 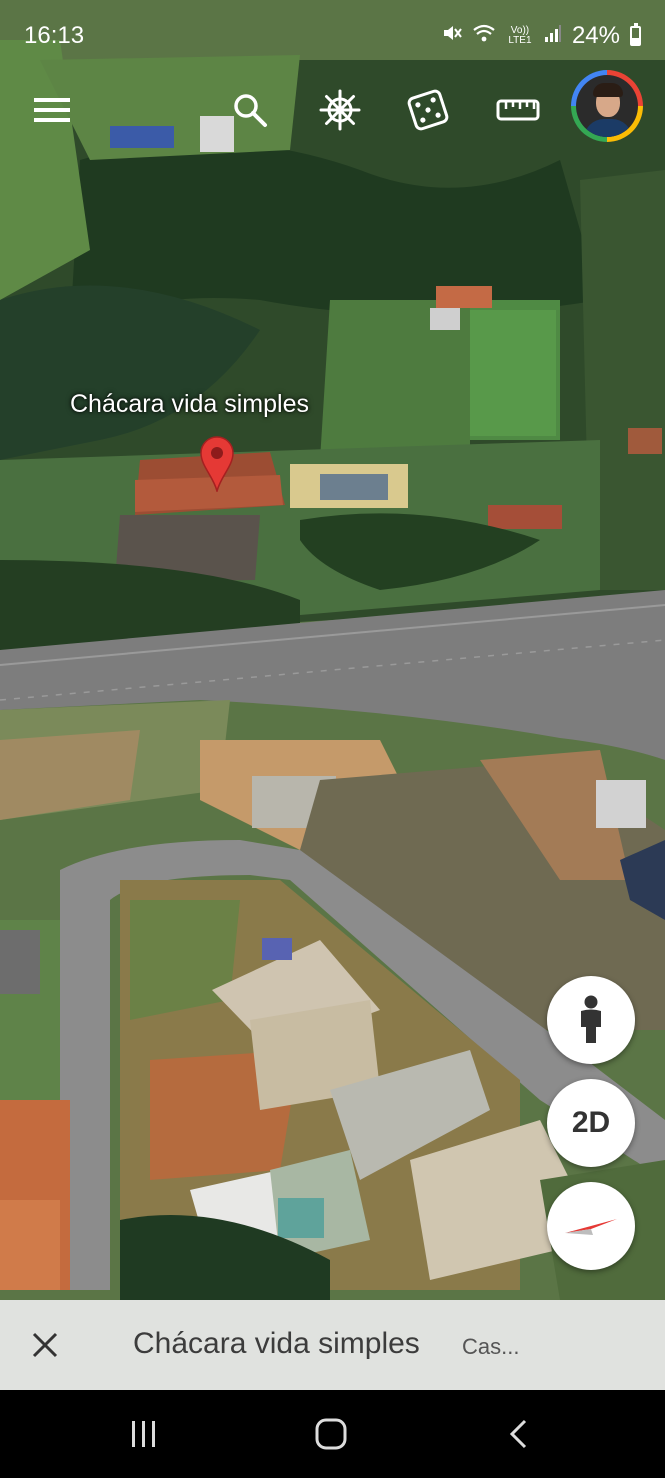 I want to click on search-button, so click(x=250, y=110).